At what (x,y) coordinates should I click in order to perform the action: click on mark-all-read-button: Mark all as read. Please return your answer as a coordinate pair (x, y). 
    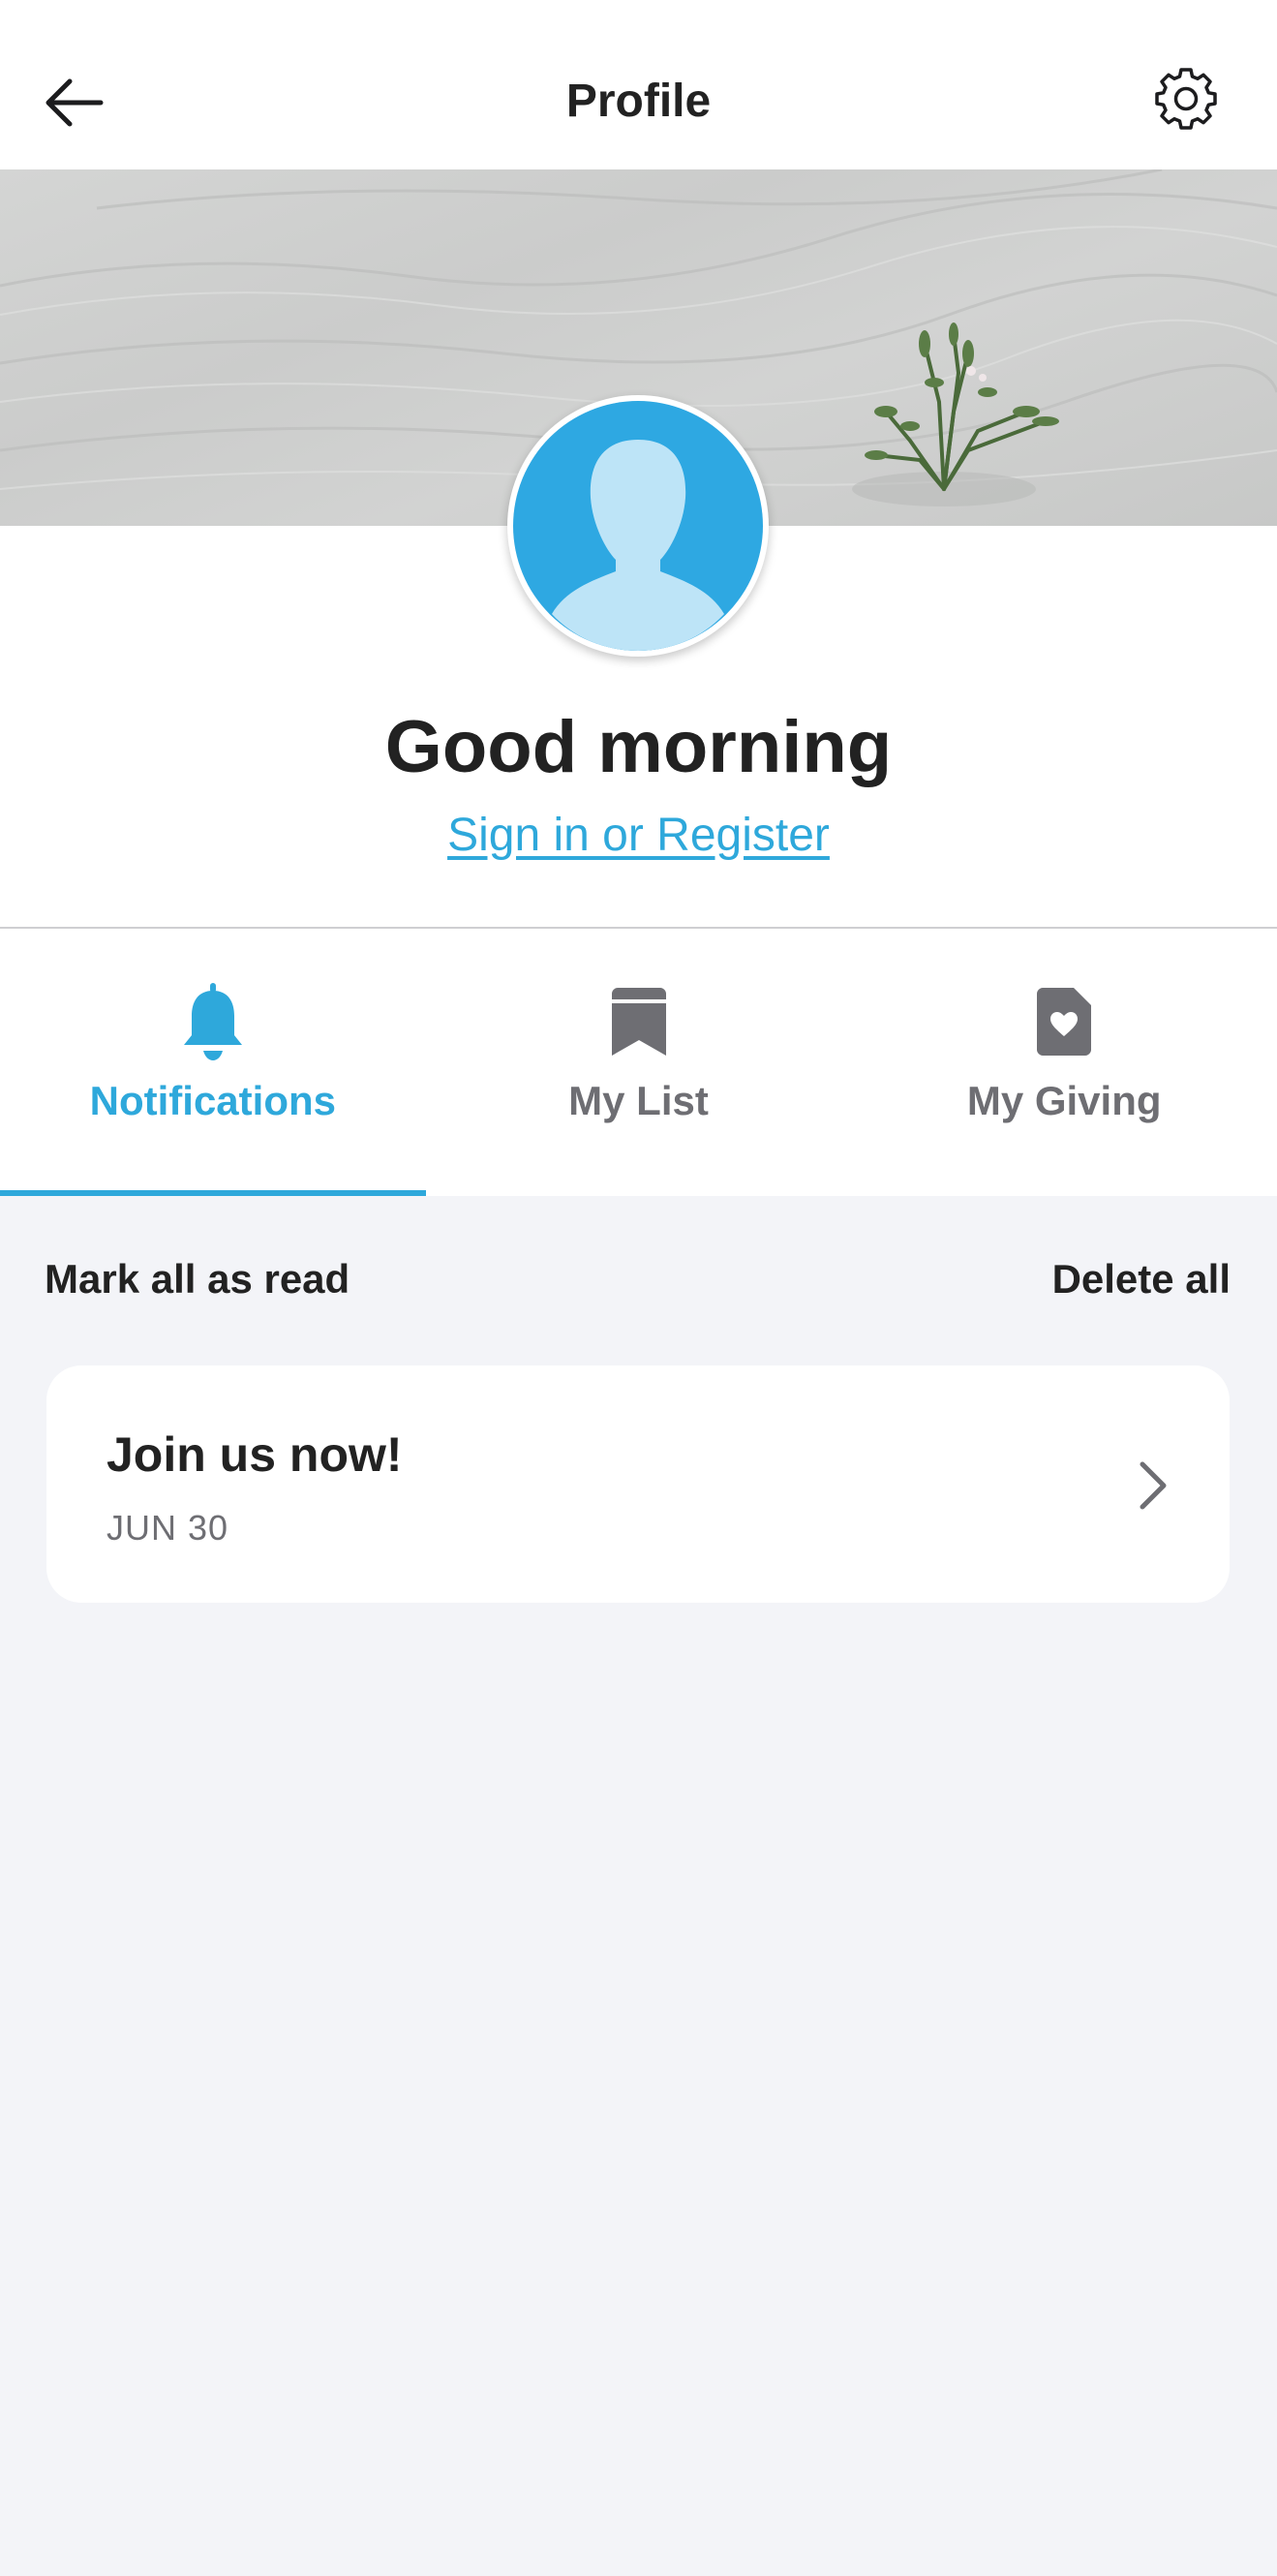
    Looking at the image, I should click on (197, 1279).